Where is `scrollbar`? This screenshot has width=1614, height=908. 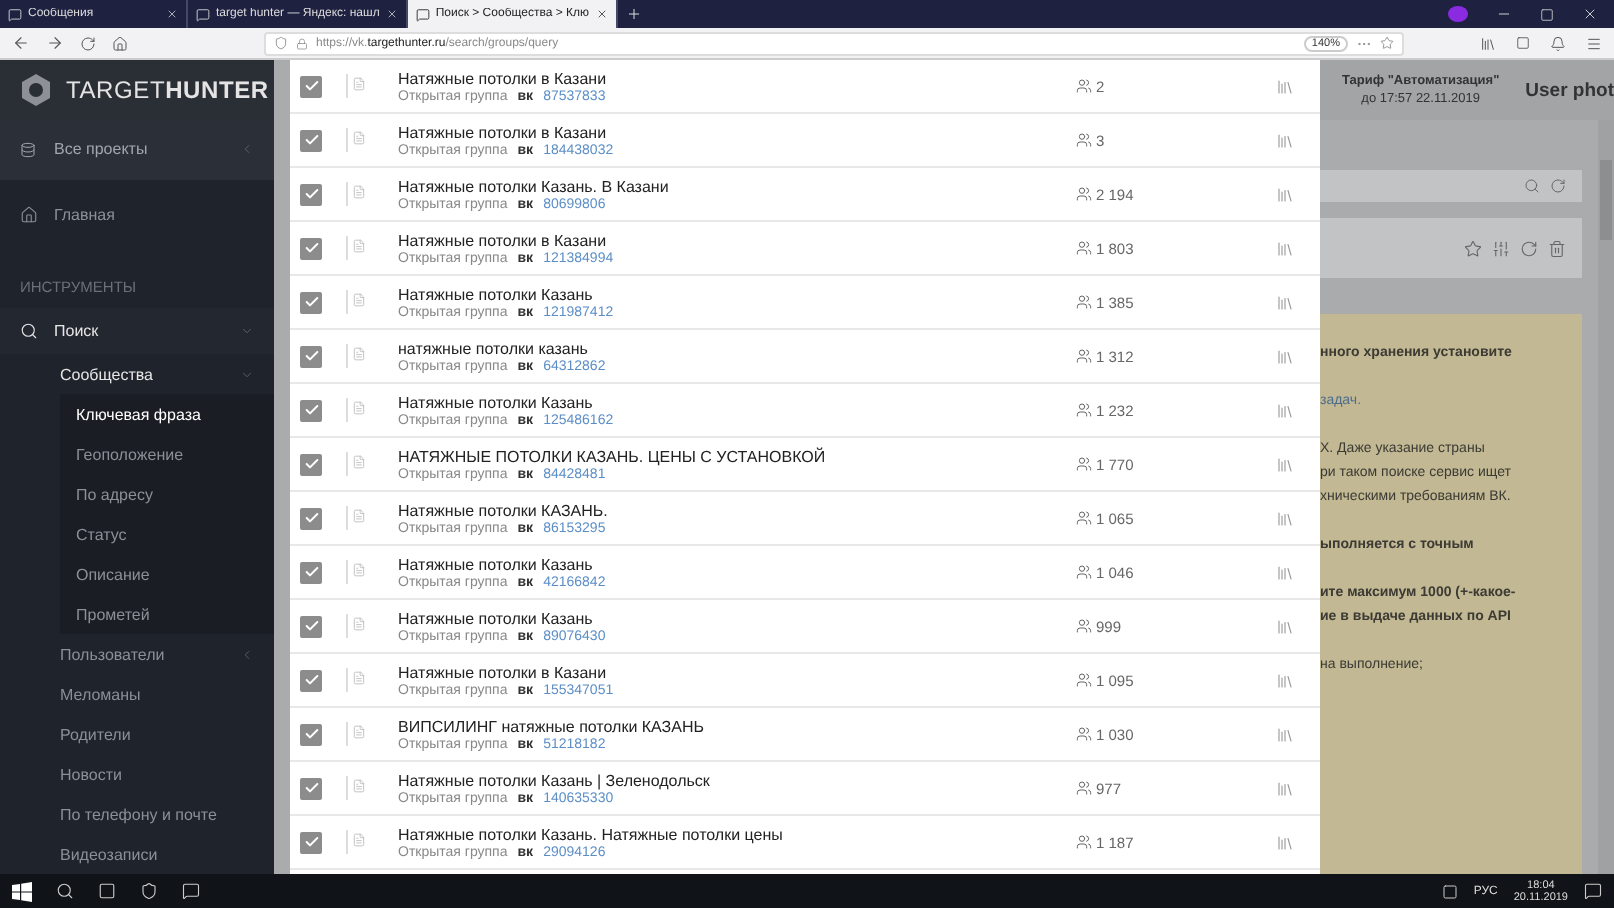
scrollbar is located at coordinates (1606, 497).